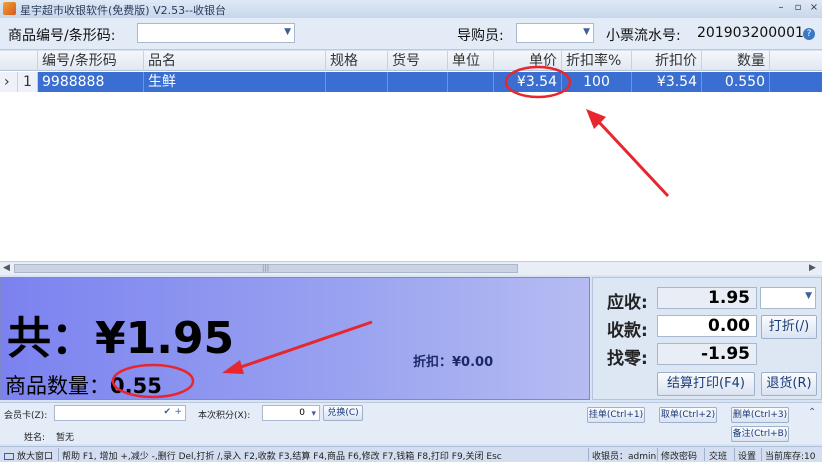  I want to click on horizontal-scrollbar: ◀ ||| ▶, so click(411, 268).